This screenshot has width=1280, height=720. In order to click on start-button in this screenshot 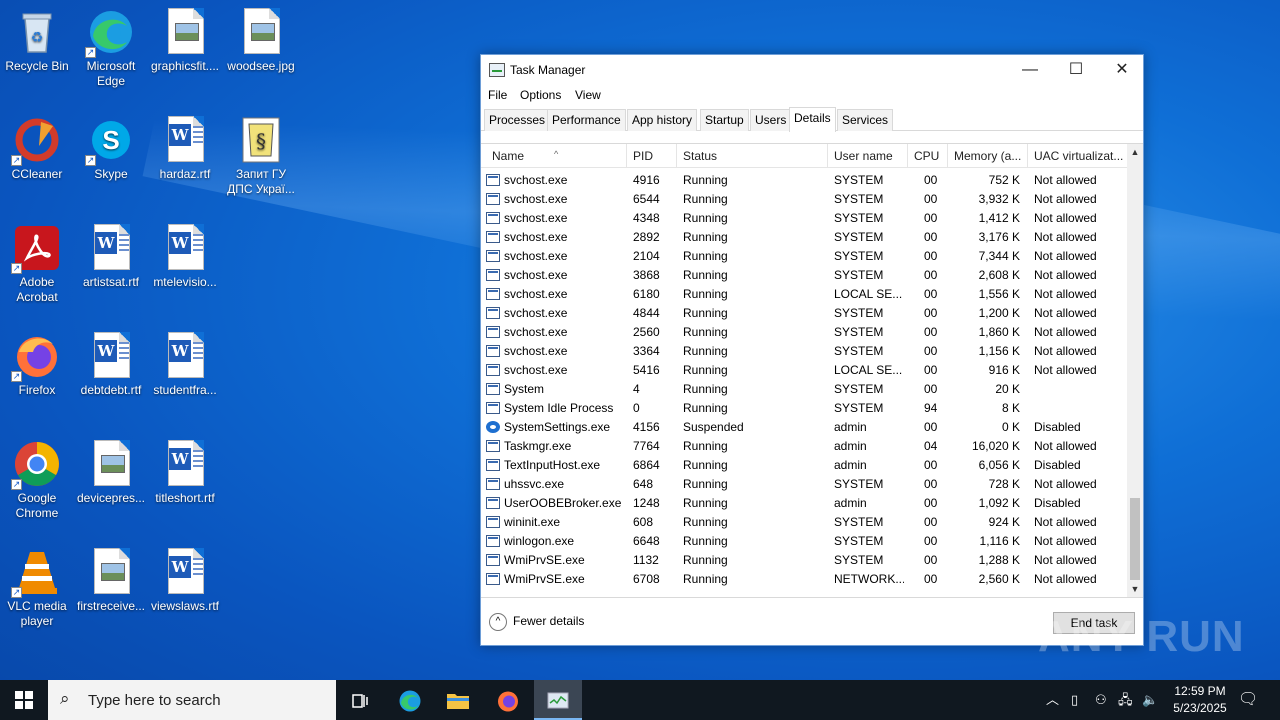, I will do `click(24, 700)`.